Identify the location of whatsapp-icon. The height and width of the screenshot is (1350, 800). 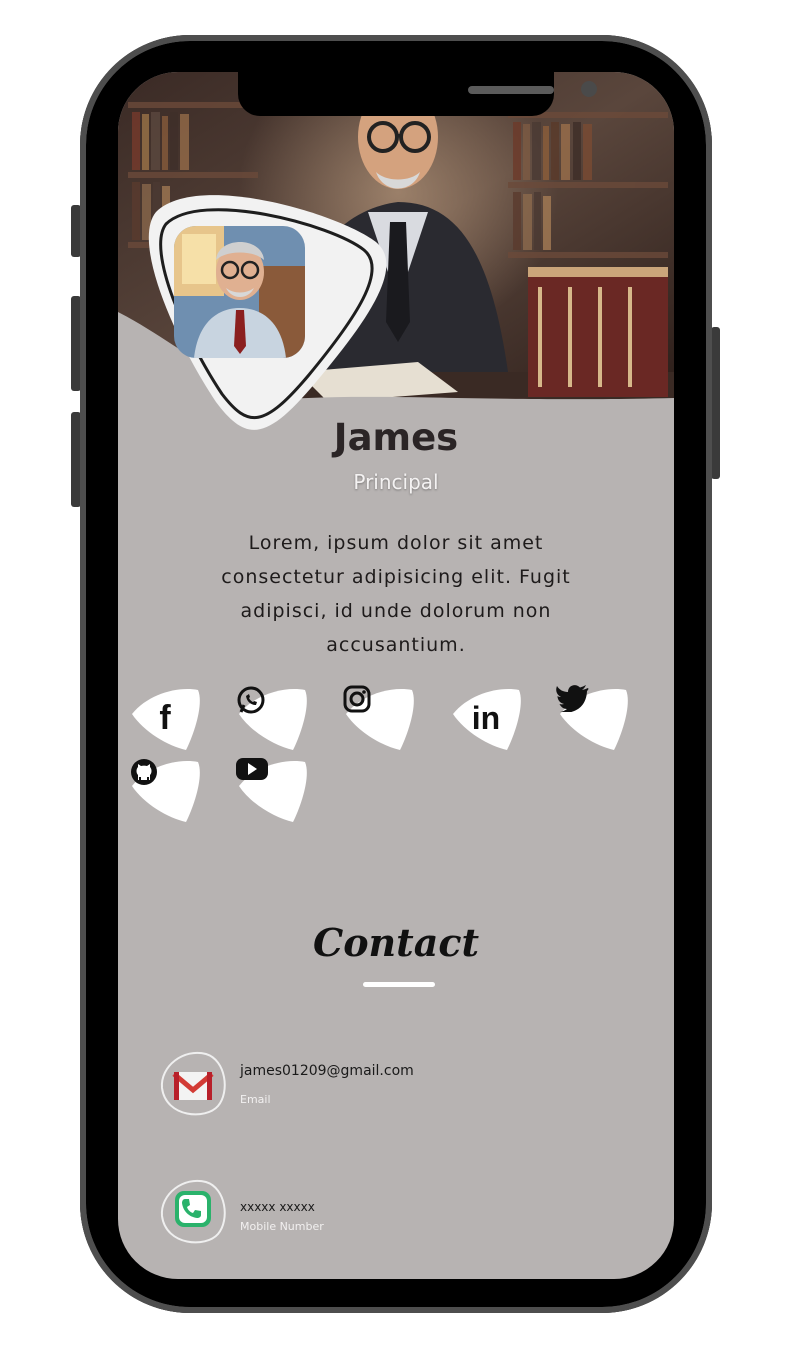
(272, 718).